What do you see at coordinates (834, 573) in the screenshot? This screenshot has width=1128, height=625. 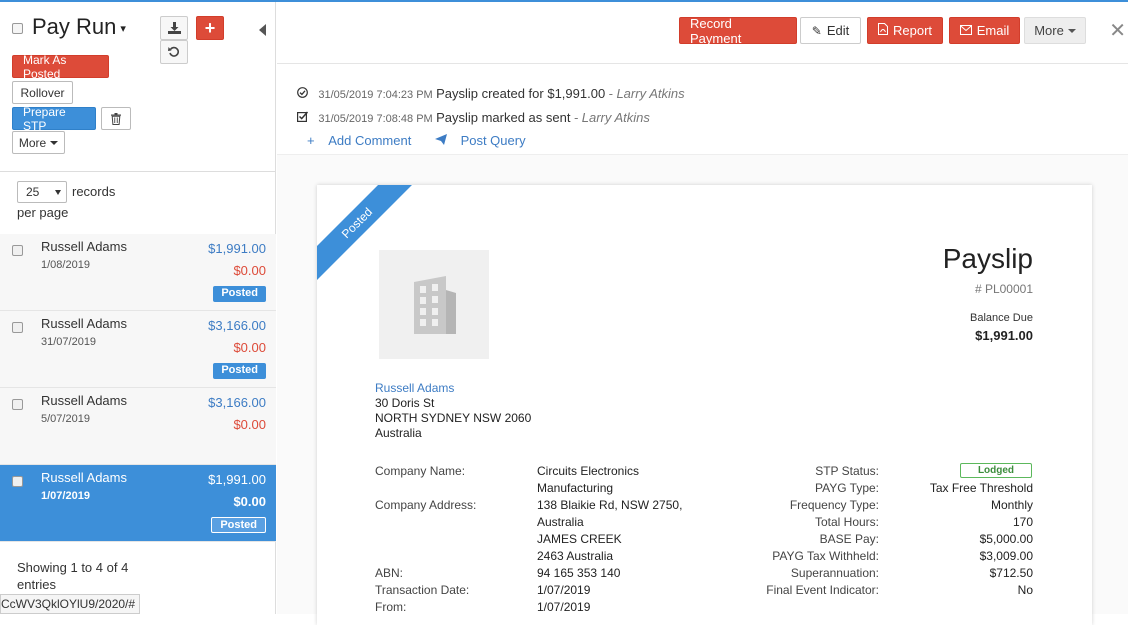 I see `superannuation-label: Superannuation:` at bounding box center [834, 573].